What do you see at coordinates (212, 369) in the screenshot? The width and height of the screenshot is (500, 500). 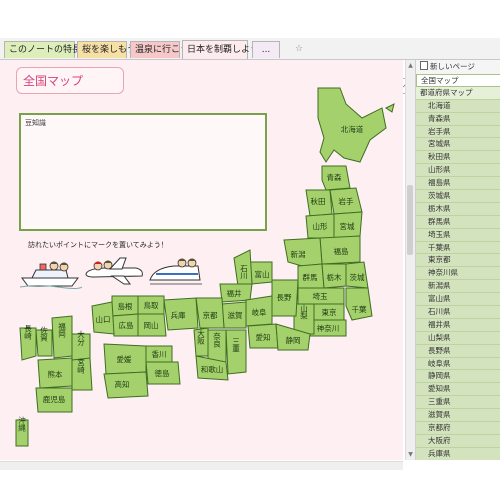 I see `label-wakayama: 和歌山` at bounding box center [212, 369].